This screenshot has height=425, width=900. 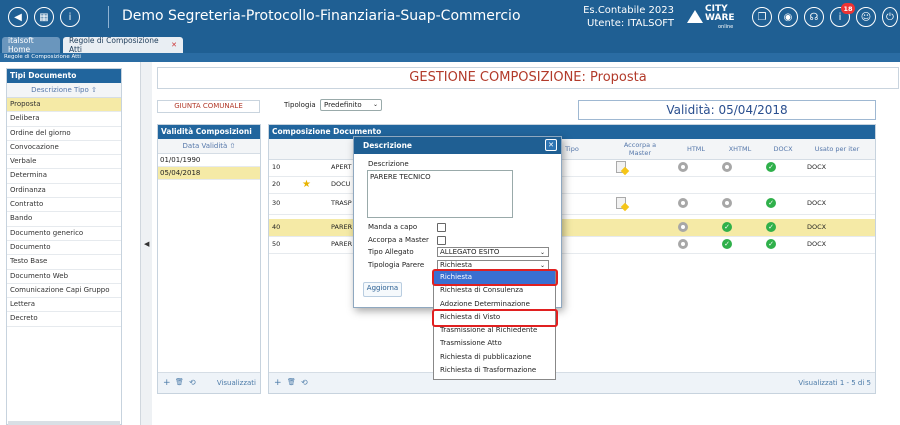 I want to click on accorpa-label: Accorpa a Master, so click(x=398, y=240).